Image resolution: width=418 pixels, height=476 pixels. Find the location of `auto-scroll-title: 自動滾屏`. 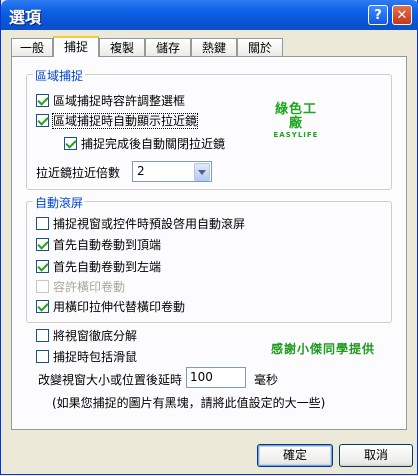

auto-scroll-title: 自動滾屏 is located at coordinates (59, 202).